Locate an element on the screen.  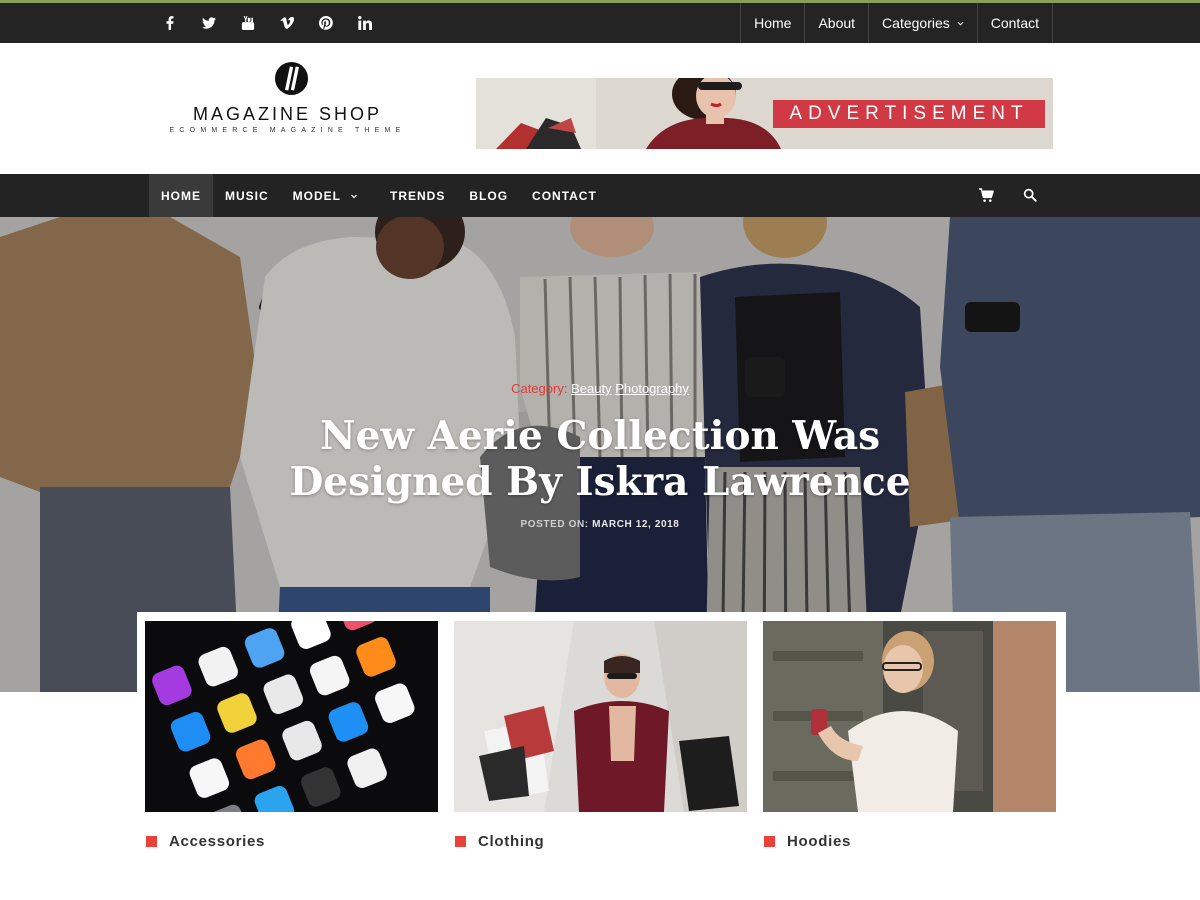
top-nav: Home About Categories Contact is located at coordinates (896, 23).